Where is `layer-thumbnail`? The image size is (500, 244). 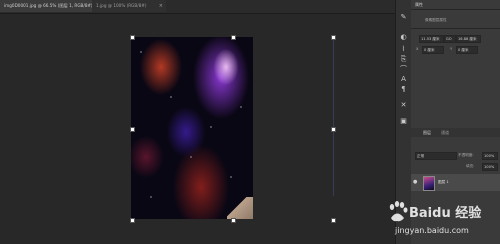
layer-thumbnail is located at coordinates (429, 183).